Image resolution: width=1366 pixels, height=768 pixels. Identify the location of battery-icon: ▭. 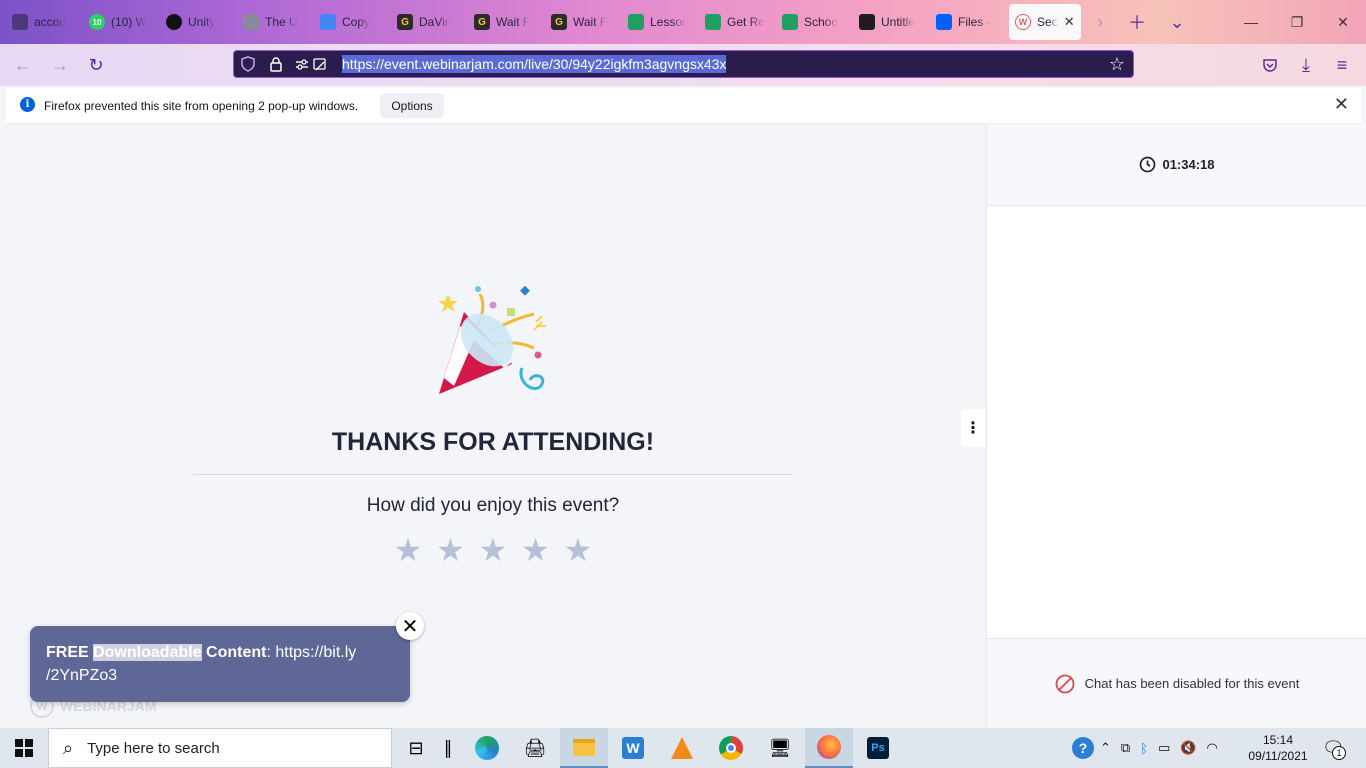
(1164, 748).